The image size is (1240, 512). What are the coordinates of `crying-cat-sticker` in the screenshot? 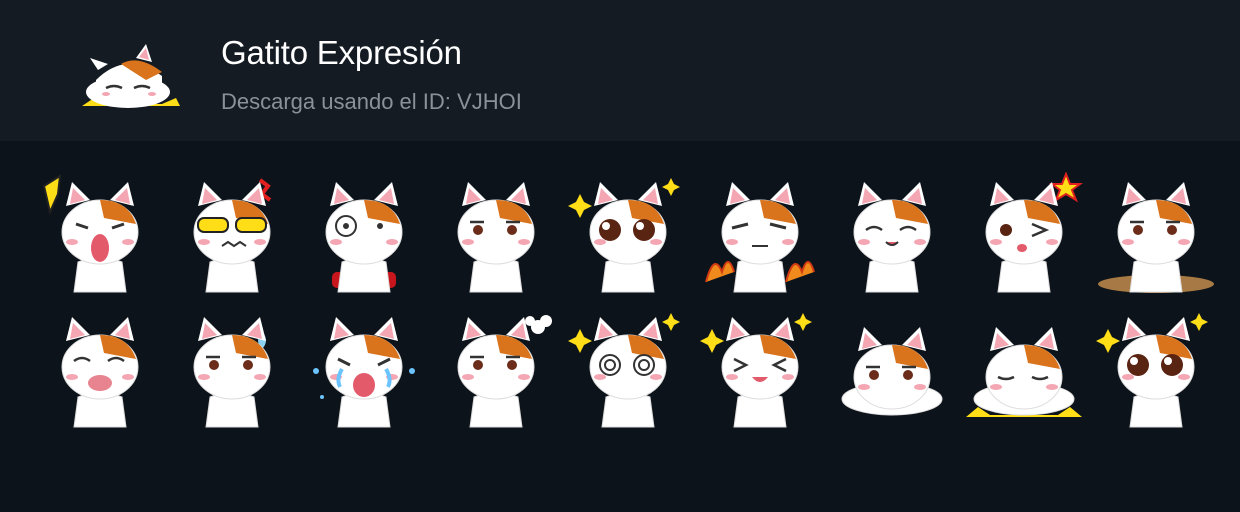 It's located at (364, 369).